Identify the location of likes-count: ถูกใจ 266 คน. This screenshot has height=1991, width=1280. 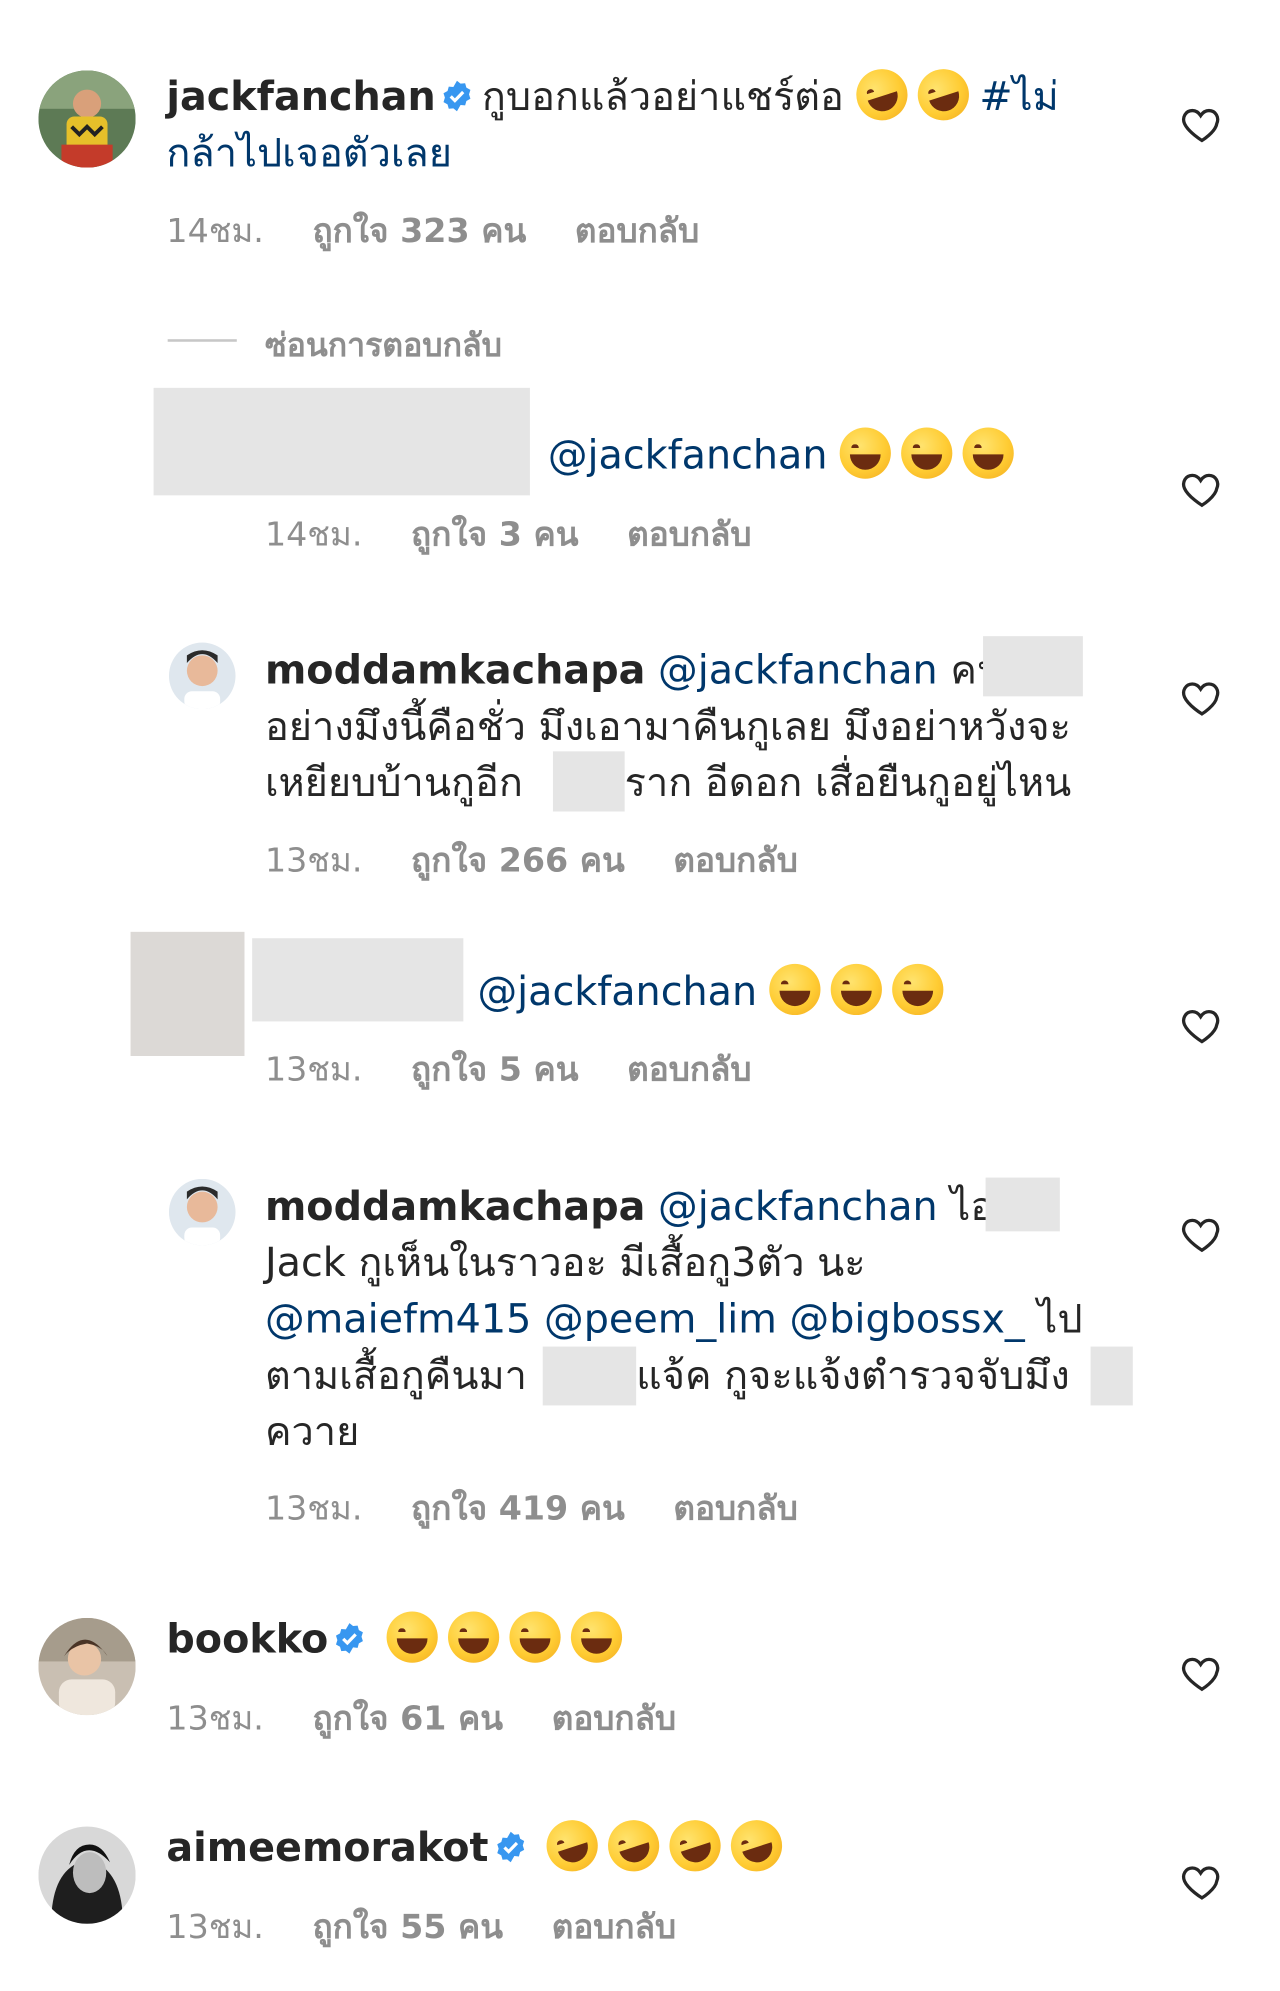
(518, 861).